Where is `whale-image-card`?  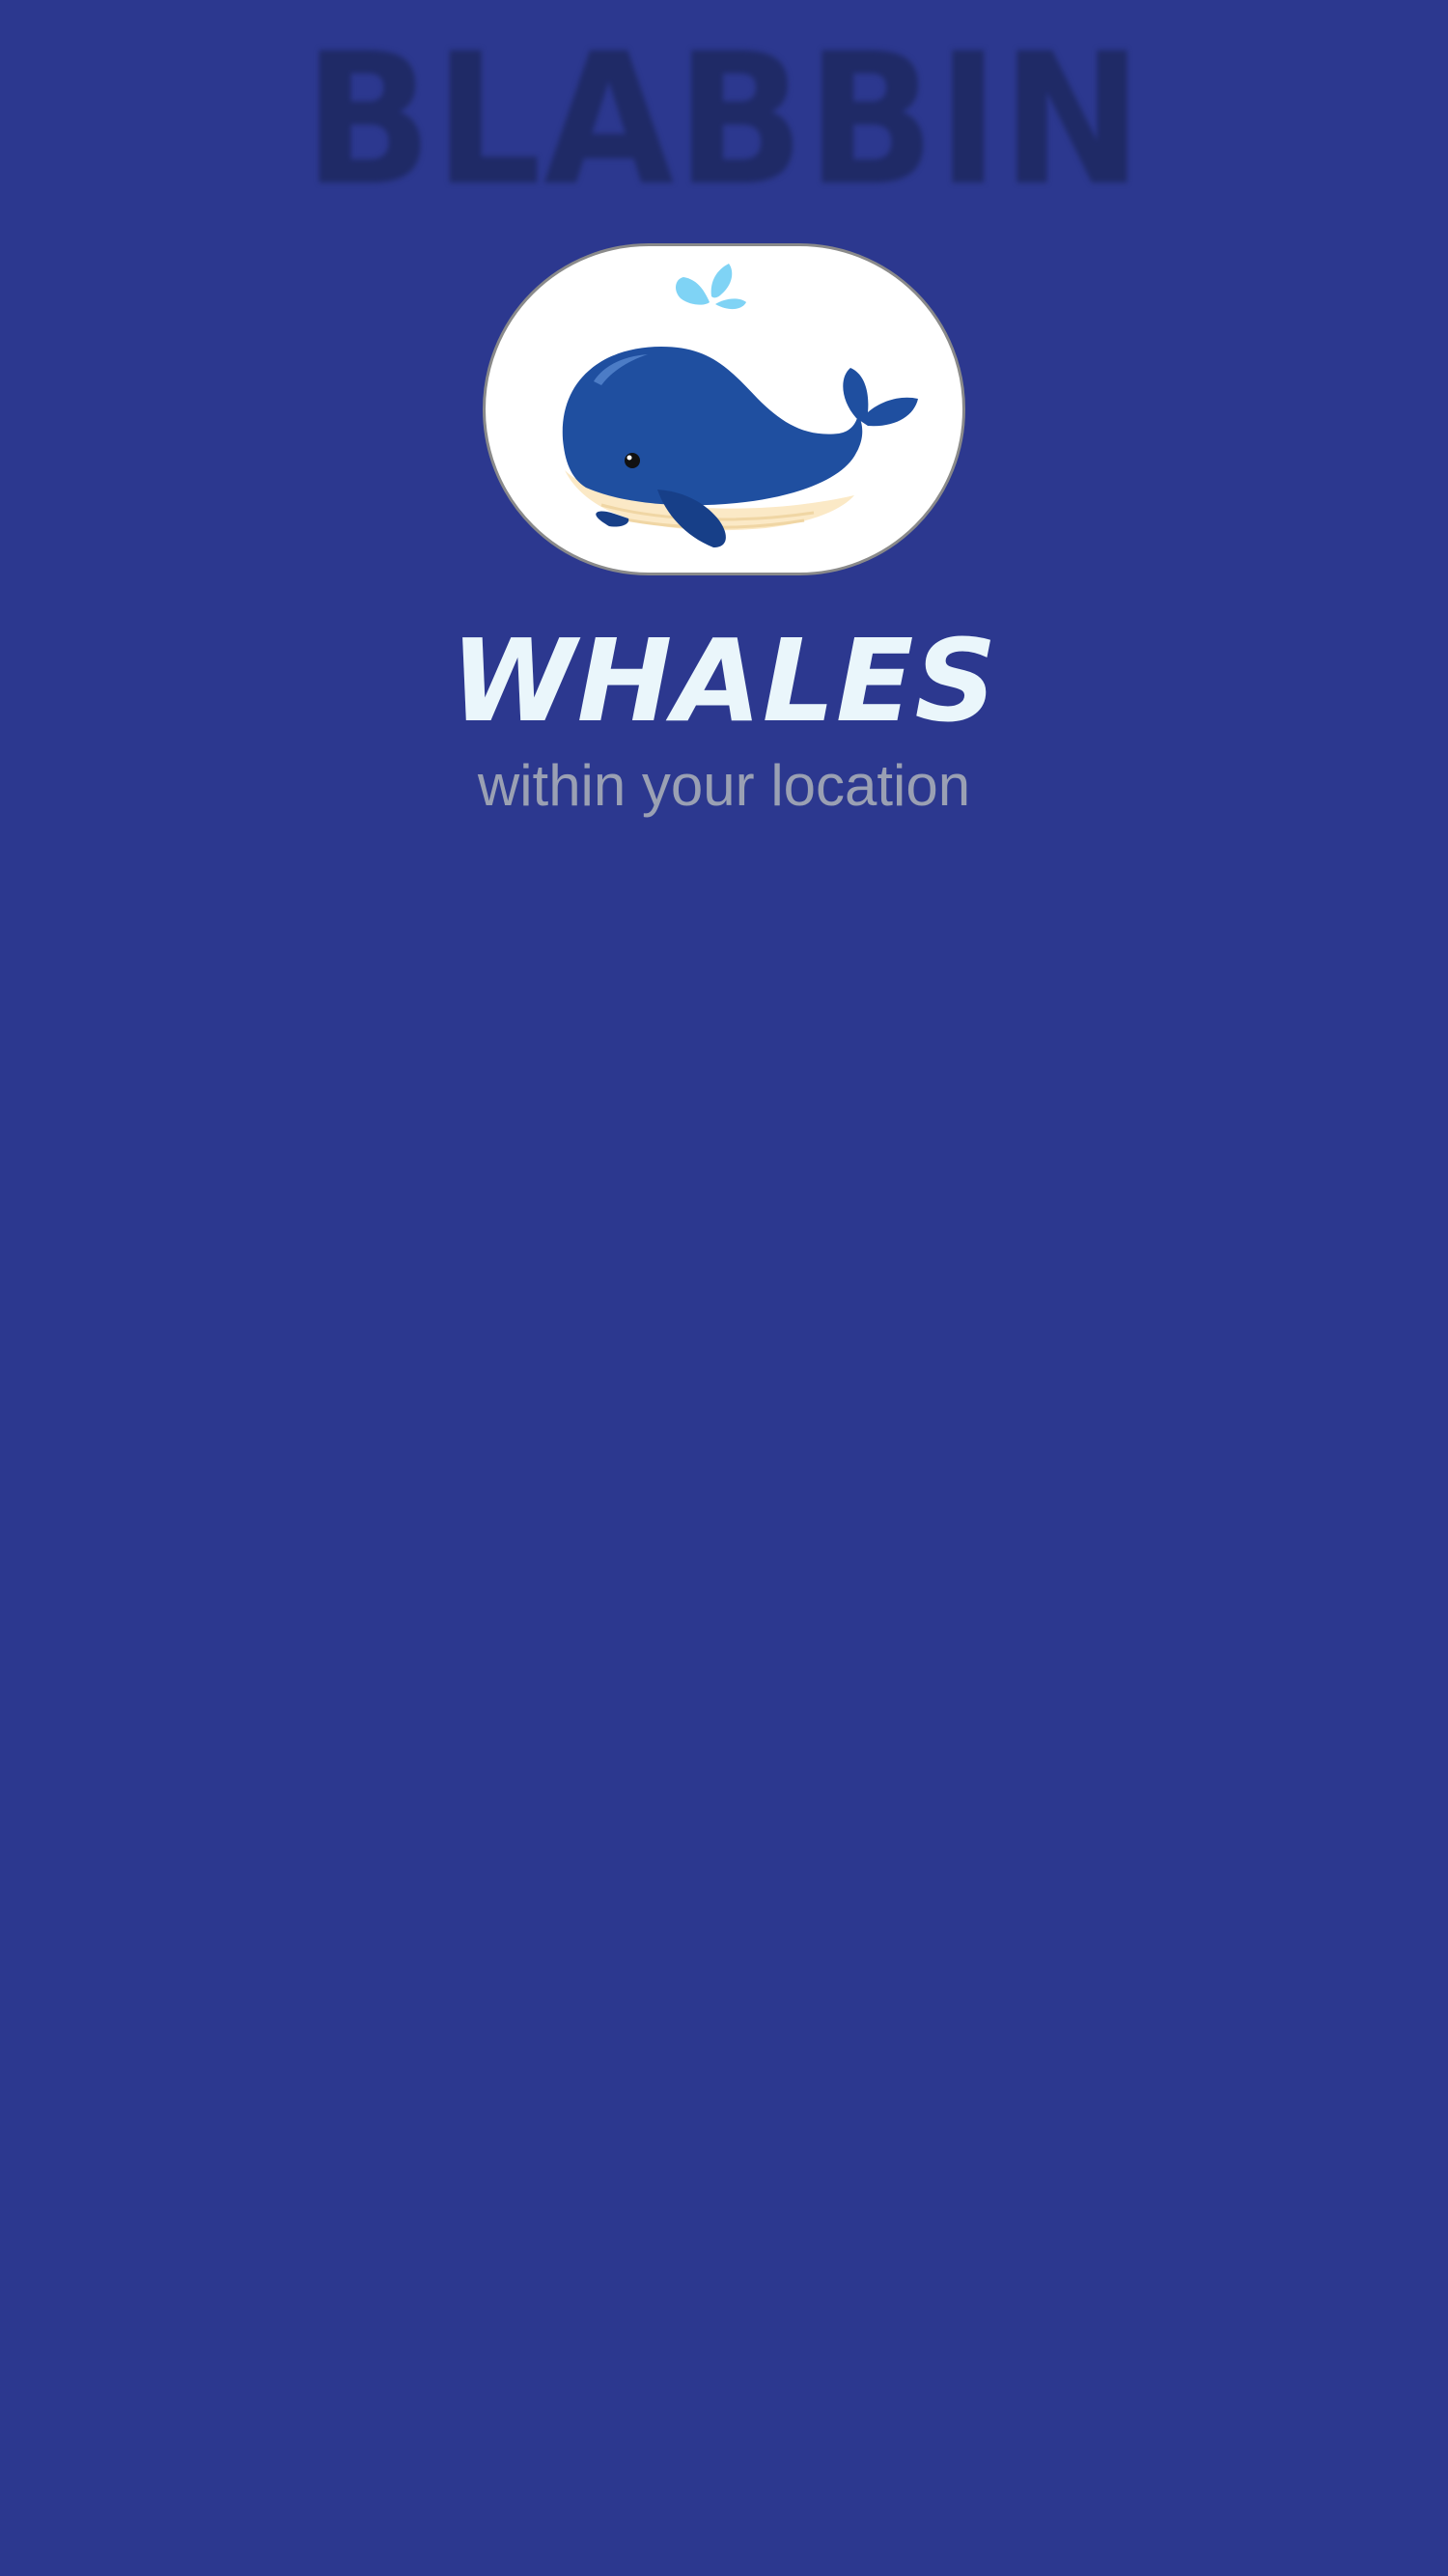
whale-image-card is located at coordinates (724, 409).